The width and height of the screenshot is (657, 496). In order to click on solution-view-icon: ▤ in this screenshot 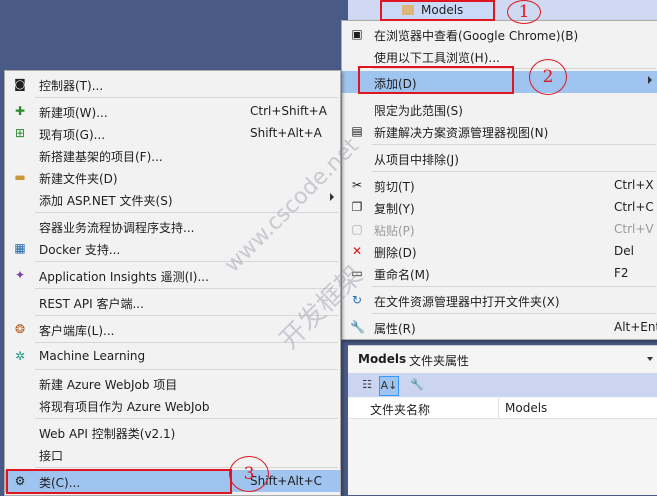, I will do `click(357, 131)`.